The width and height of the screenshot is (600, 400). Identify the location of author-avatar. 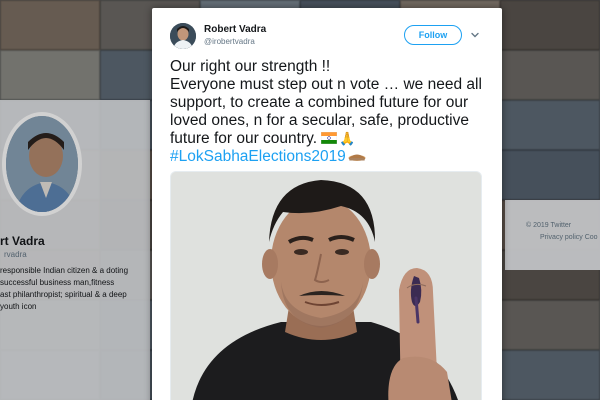
(183, 36).